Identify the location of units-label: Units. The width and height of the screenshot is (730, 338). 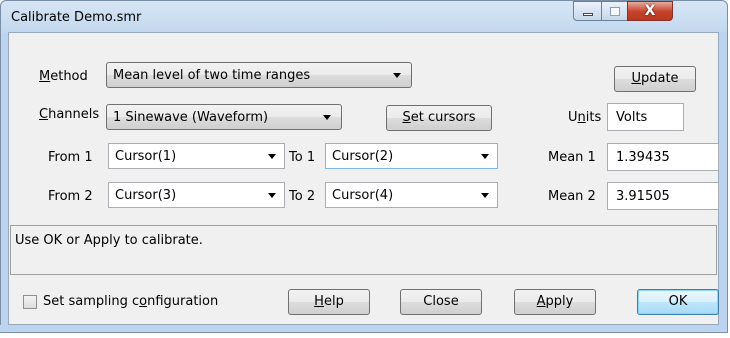
(585, 117).